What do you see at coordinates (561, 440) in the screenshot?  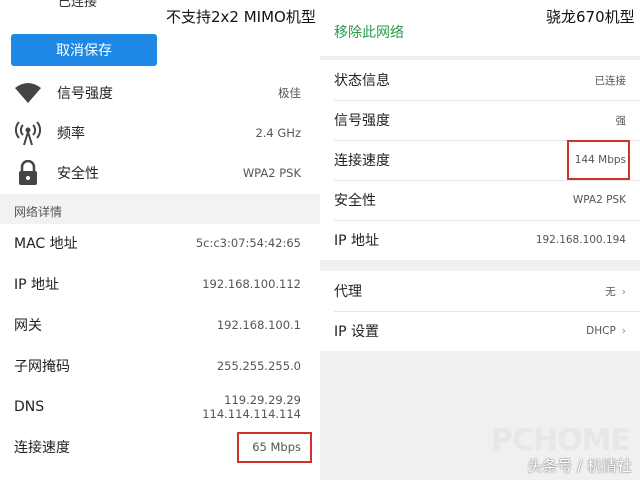 I see `watermark-logo: PCHOME` at bounding box center [561, 440].